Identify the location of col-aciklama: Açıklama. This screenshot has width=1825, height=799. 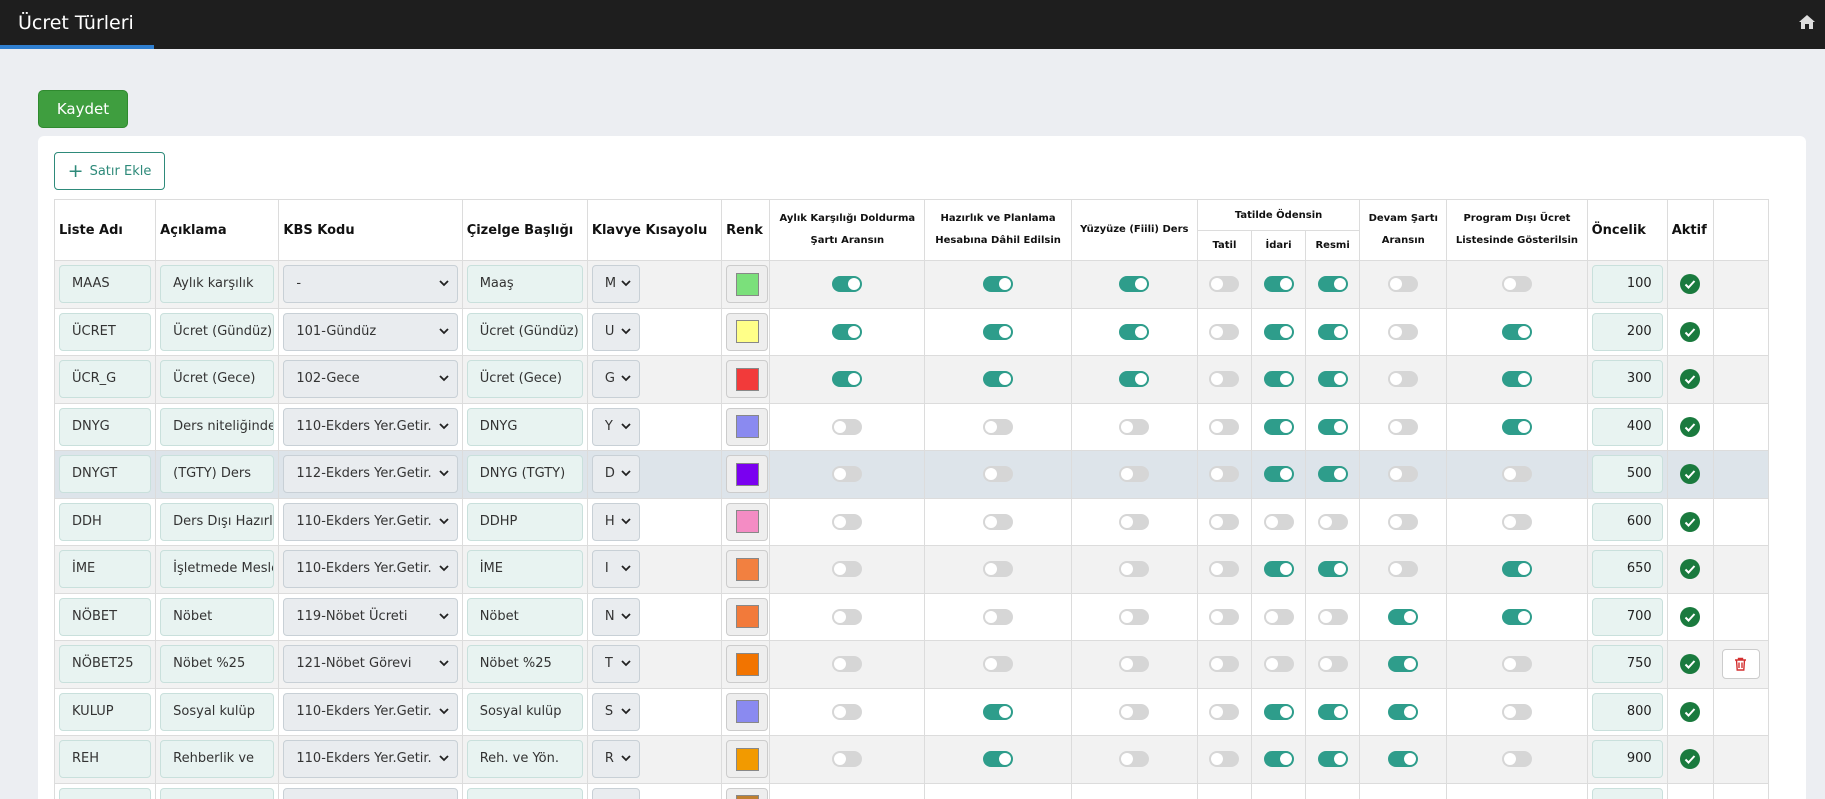
(217, 230).